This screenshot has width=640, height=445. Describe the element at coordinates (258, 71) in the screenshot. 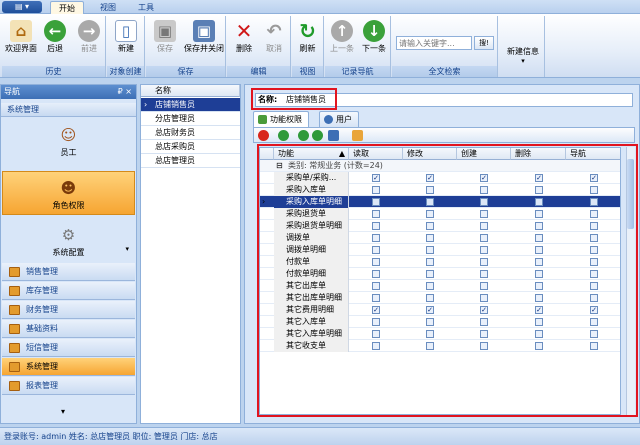

I see `group-label: 编辑` at that location.